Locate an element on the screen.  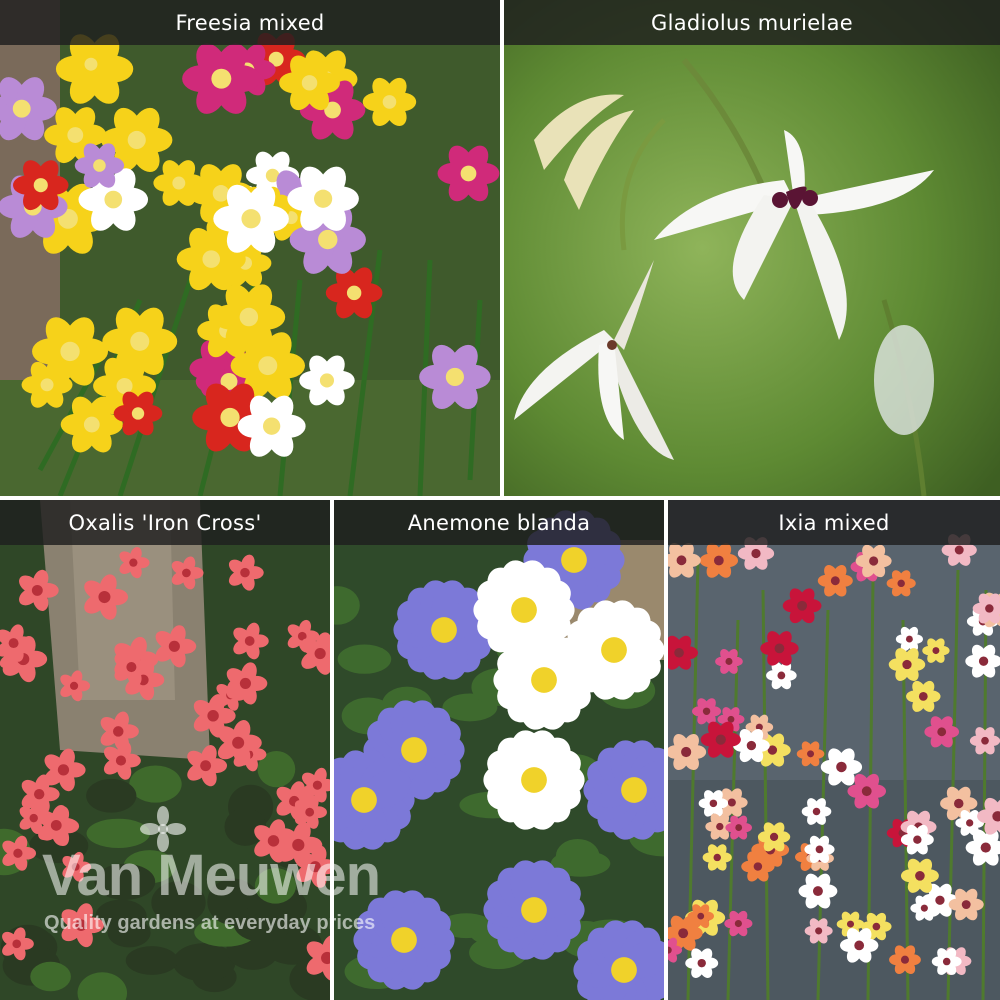
oxalis-caption: Oxalis 'Iron Cross' is located at coordinates (165, 522).